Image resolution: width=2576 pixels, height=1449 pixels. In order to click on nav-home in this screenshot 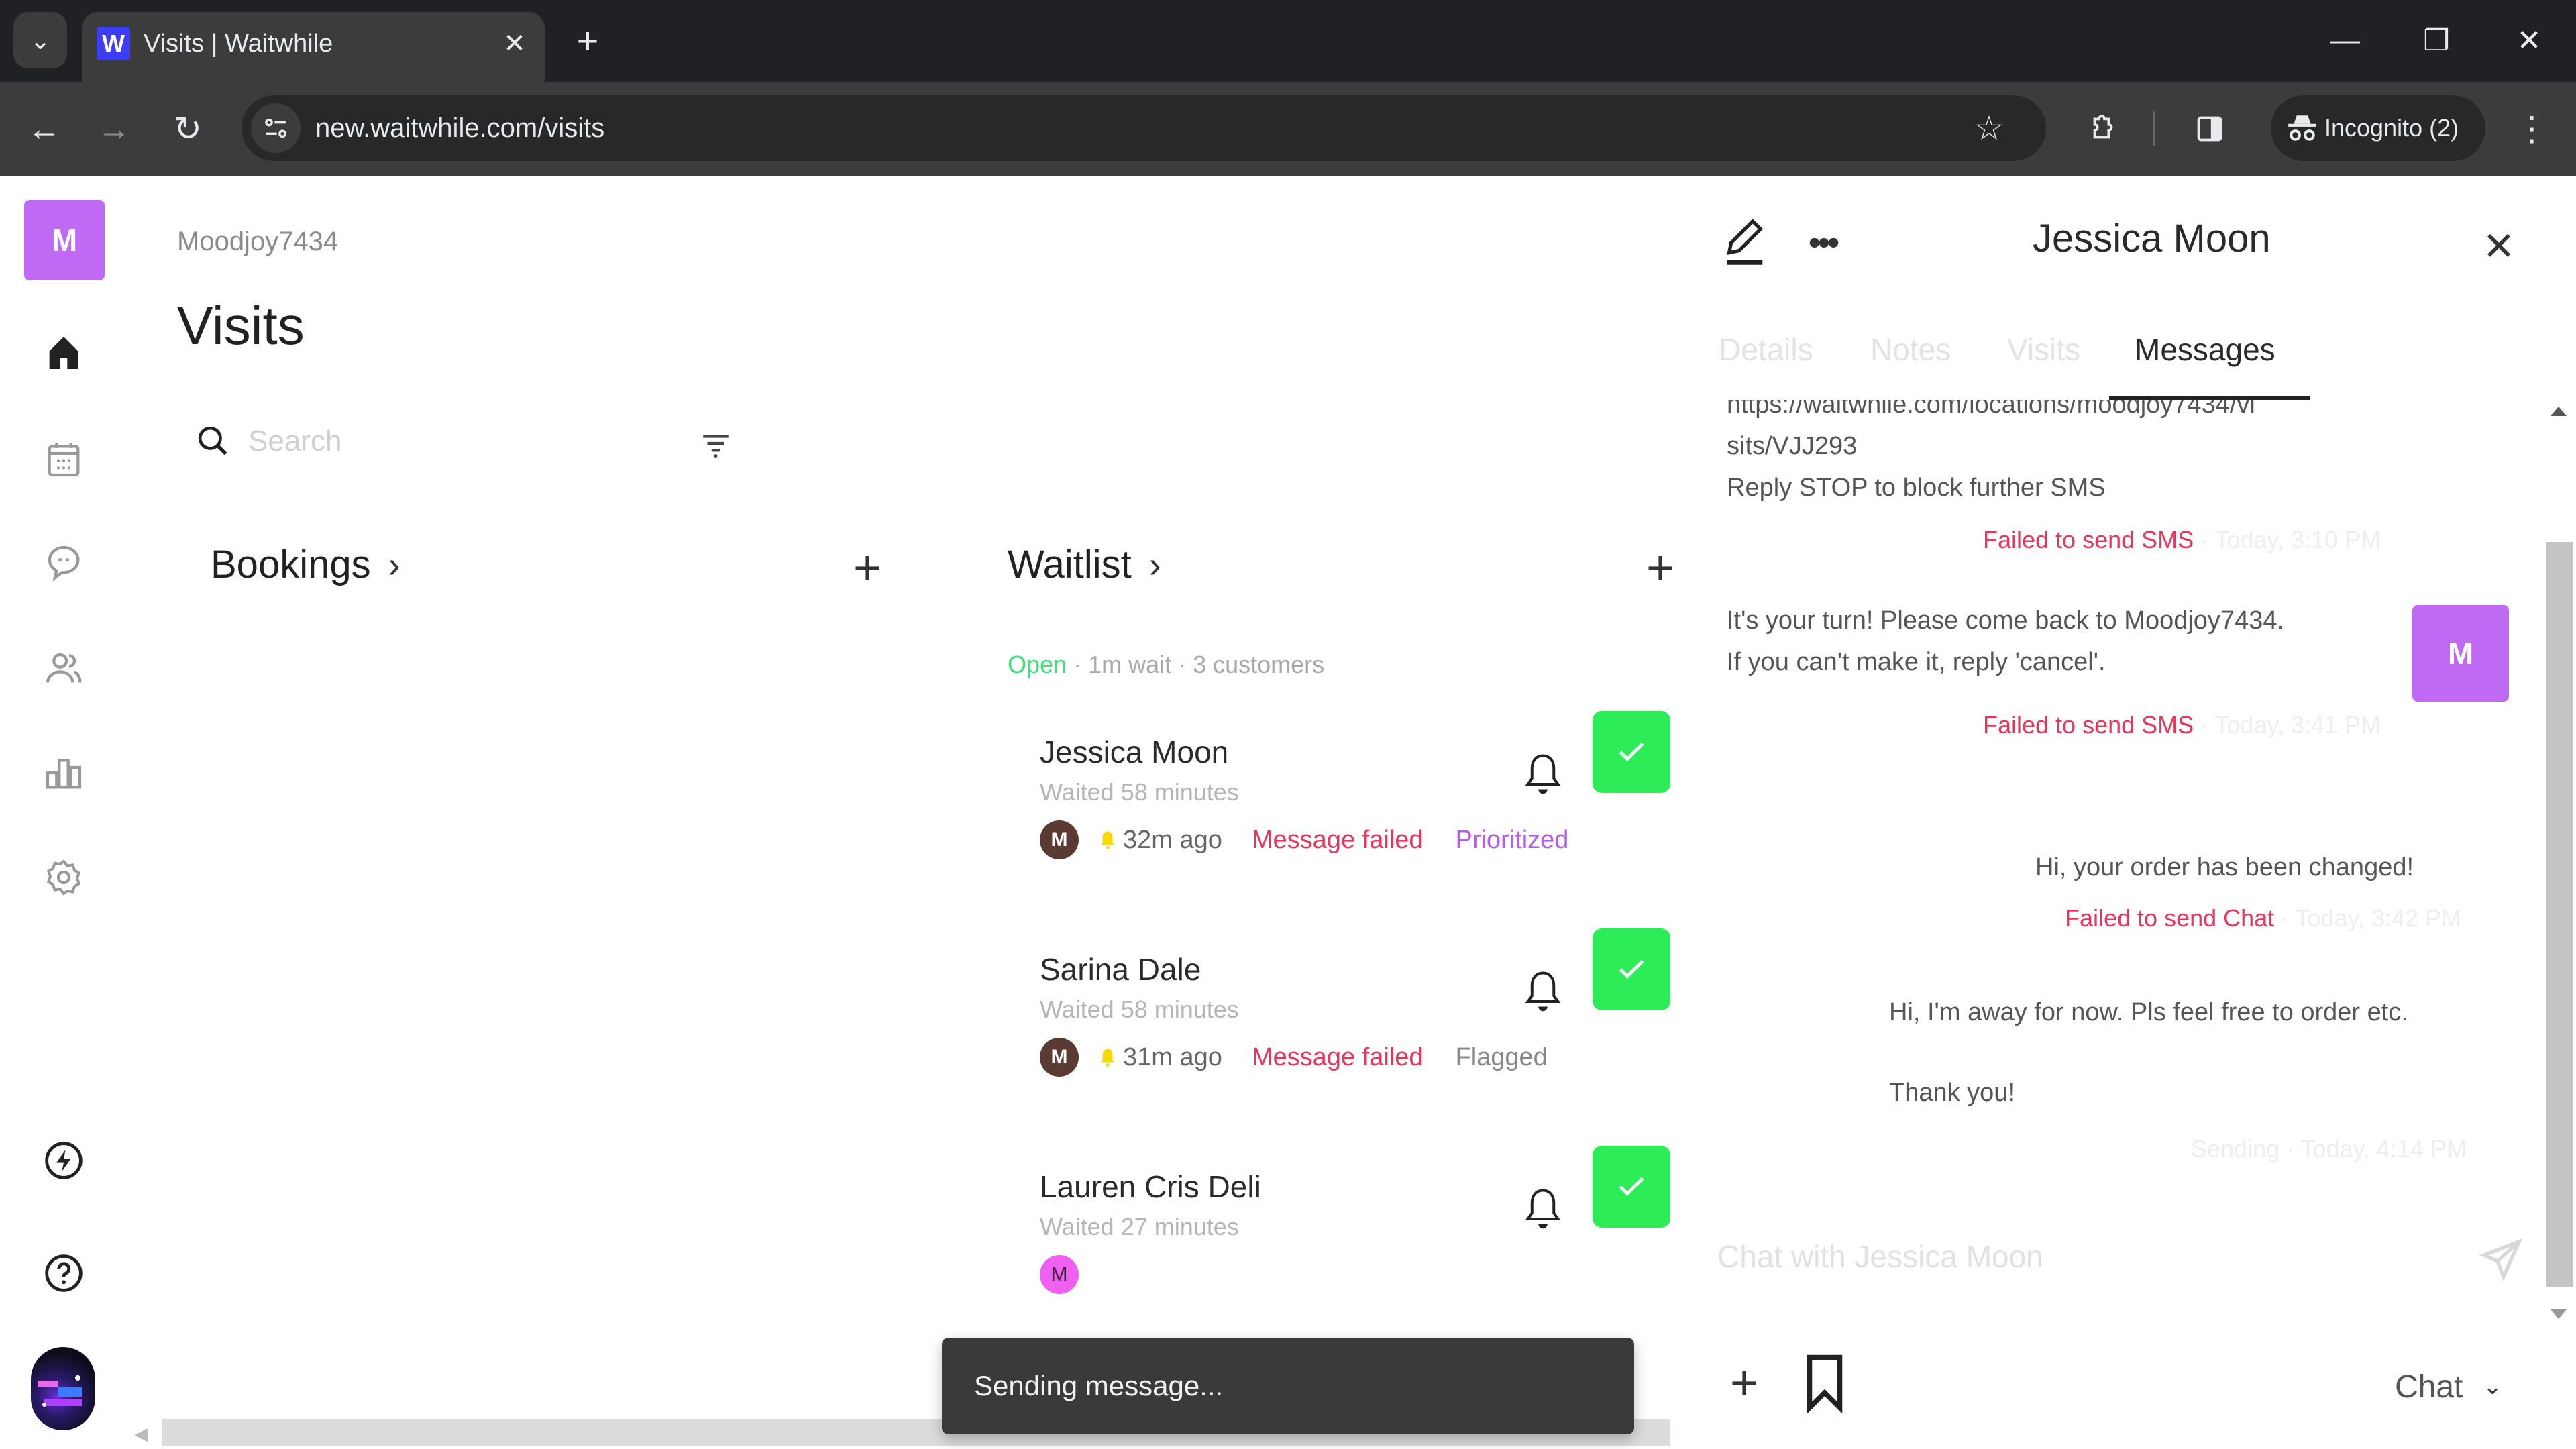, I will do `click(64, 353)`.